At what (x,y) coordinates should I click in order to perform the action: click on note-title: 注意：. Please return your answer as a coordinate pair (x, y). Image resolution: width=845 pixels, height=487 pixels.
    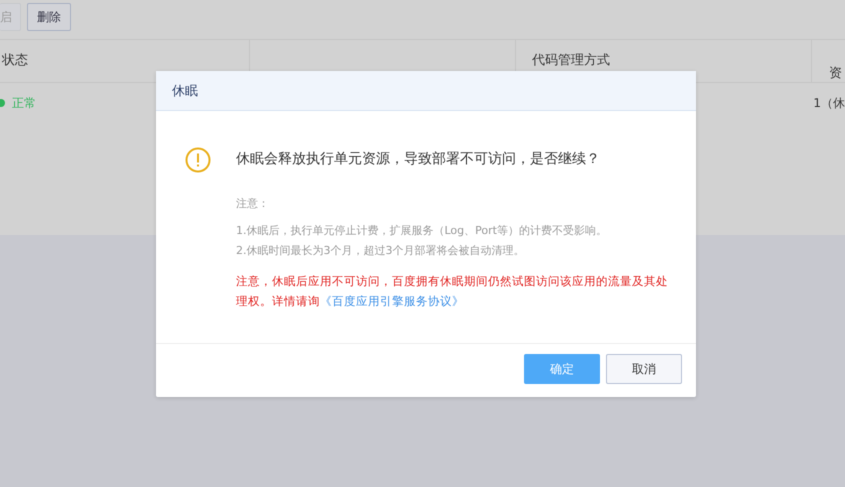
    Looking at the image, I should click on (253, 203).